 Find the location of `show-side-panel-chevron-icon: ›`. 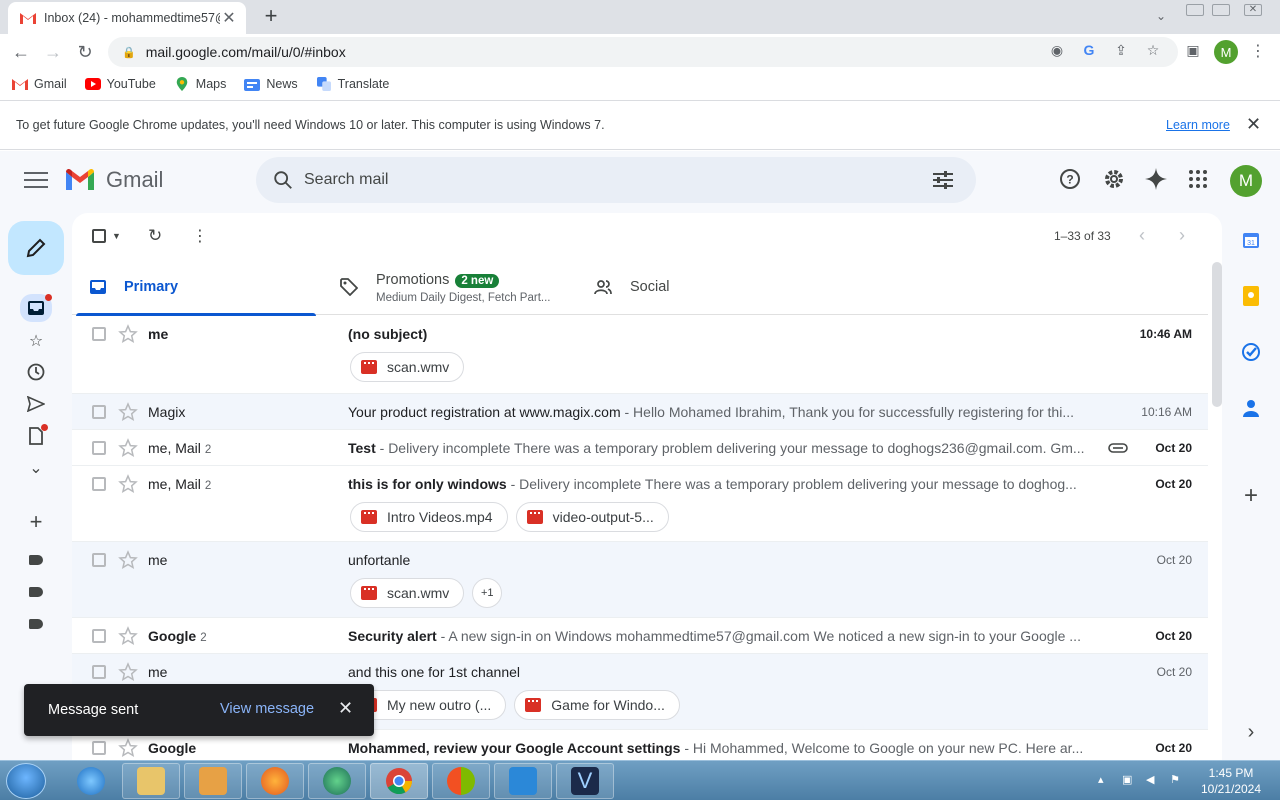

show-side-panel-chevron-icon: › is located at coordinates (1251, 732).